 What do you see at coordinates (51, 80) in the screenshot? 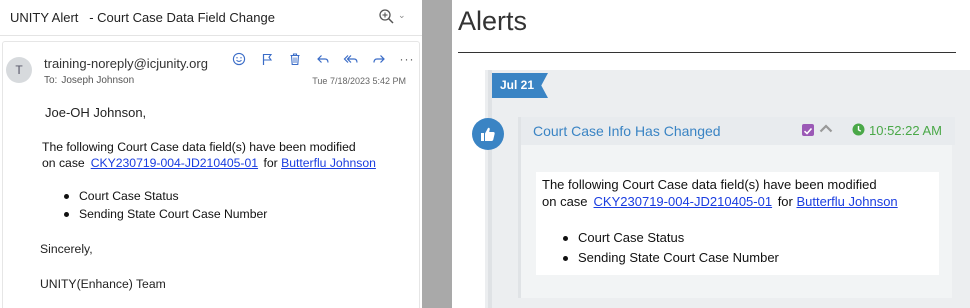
I see `to-label: To:` at bounding box center [51, 80].